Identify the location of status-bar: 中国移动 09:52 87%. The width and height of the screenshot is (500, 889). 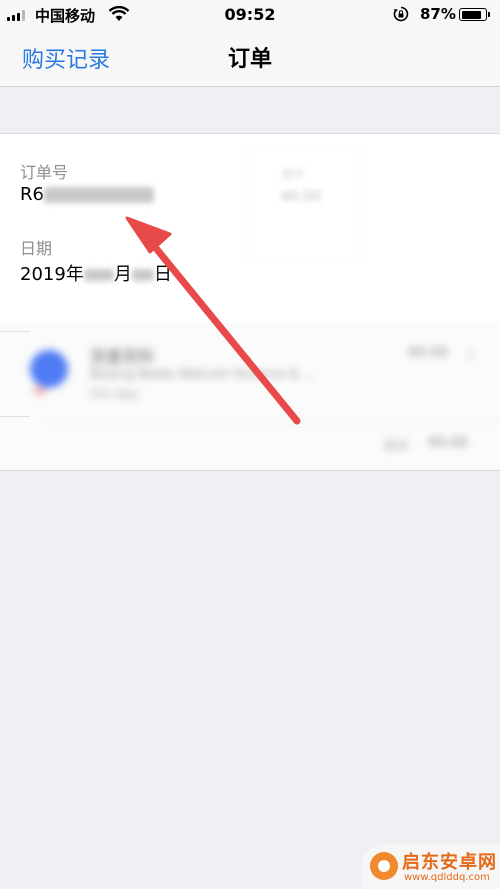
(250, 15).